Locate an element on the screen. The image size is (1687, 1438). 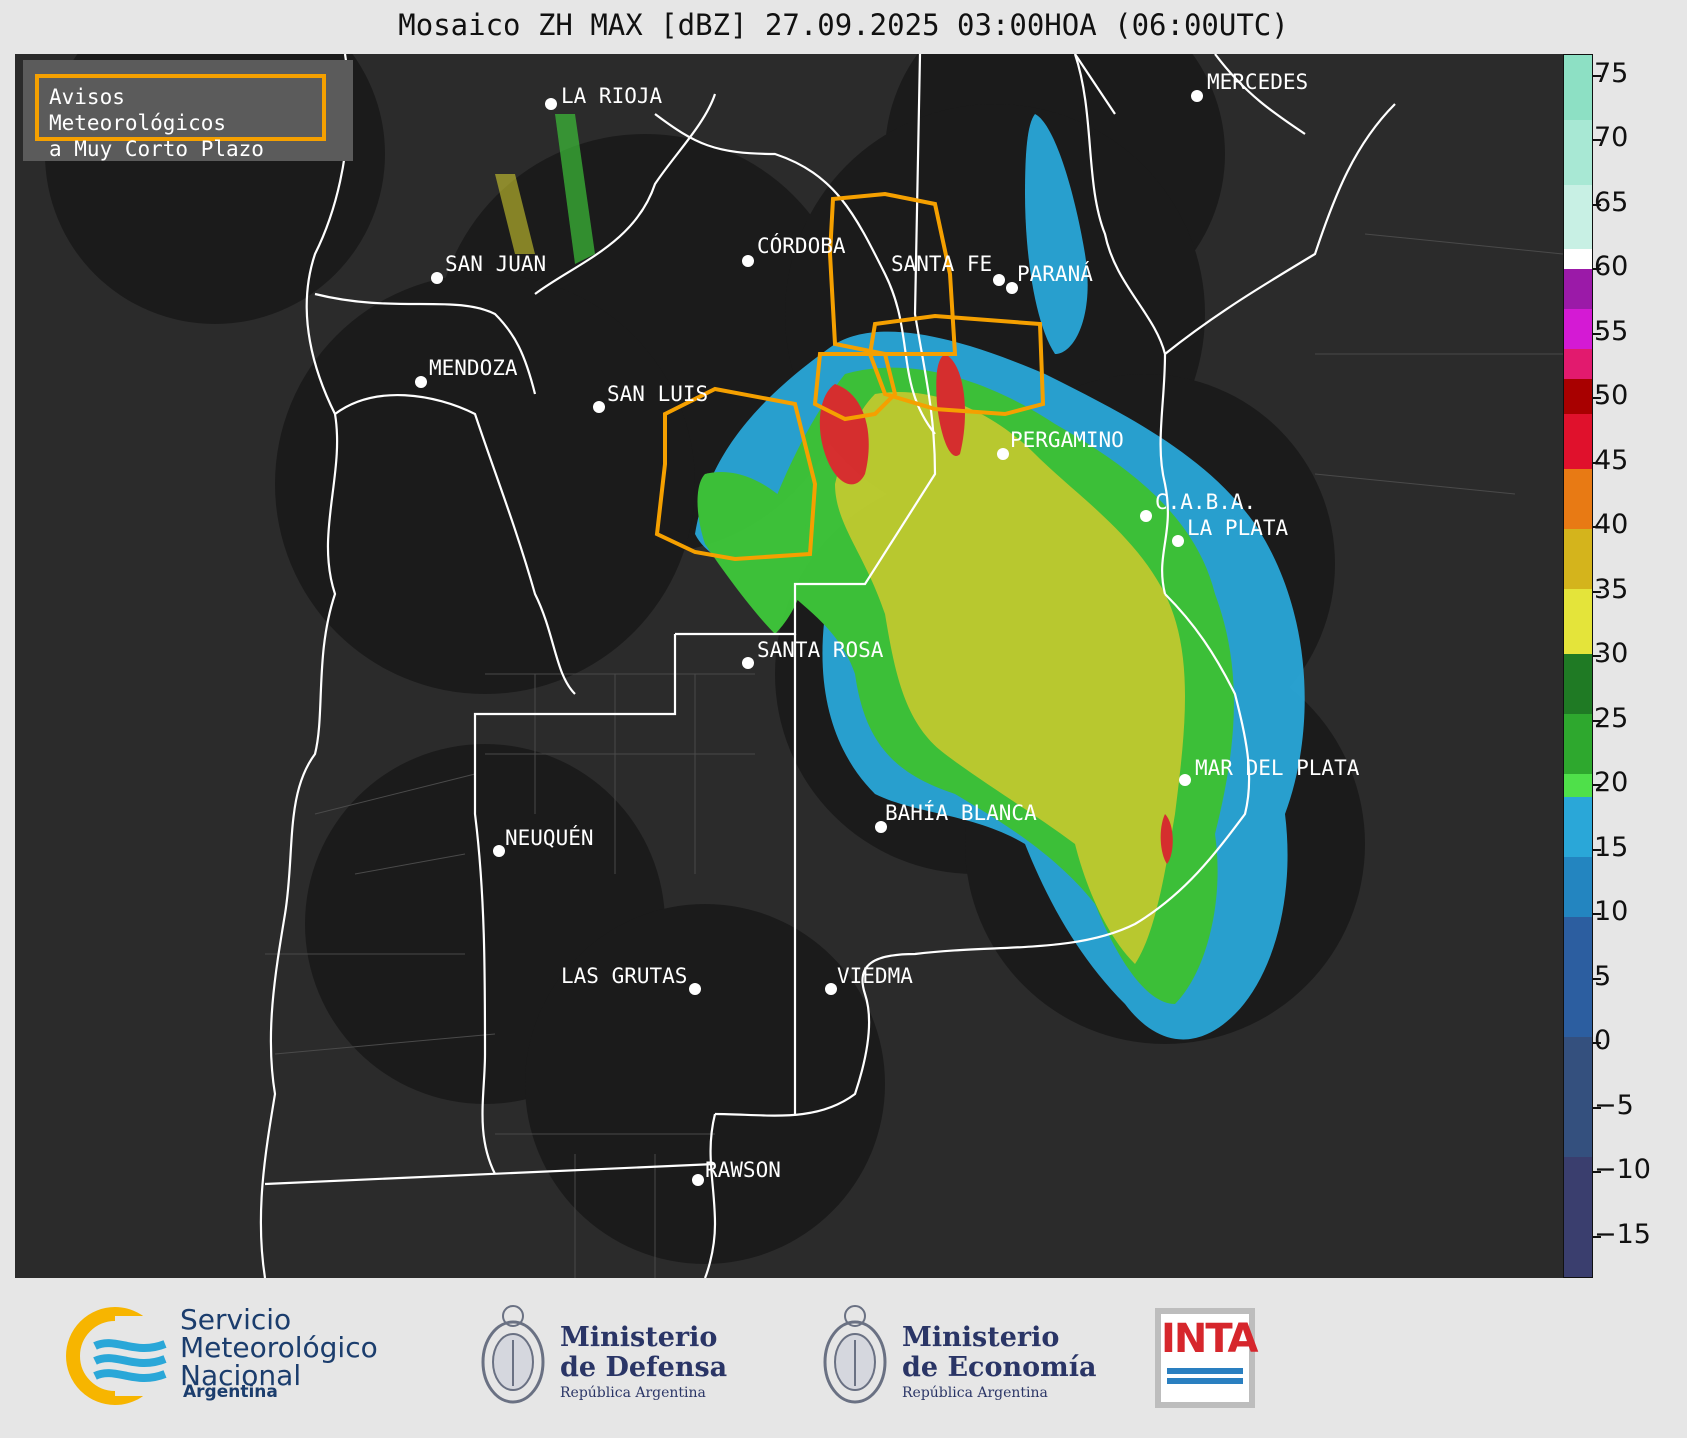
city-label-cordoba: CÓRDOBA is located at coordinates (801, 246).